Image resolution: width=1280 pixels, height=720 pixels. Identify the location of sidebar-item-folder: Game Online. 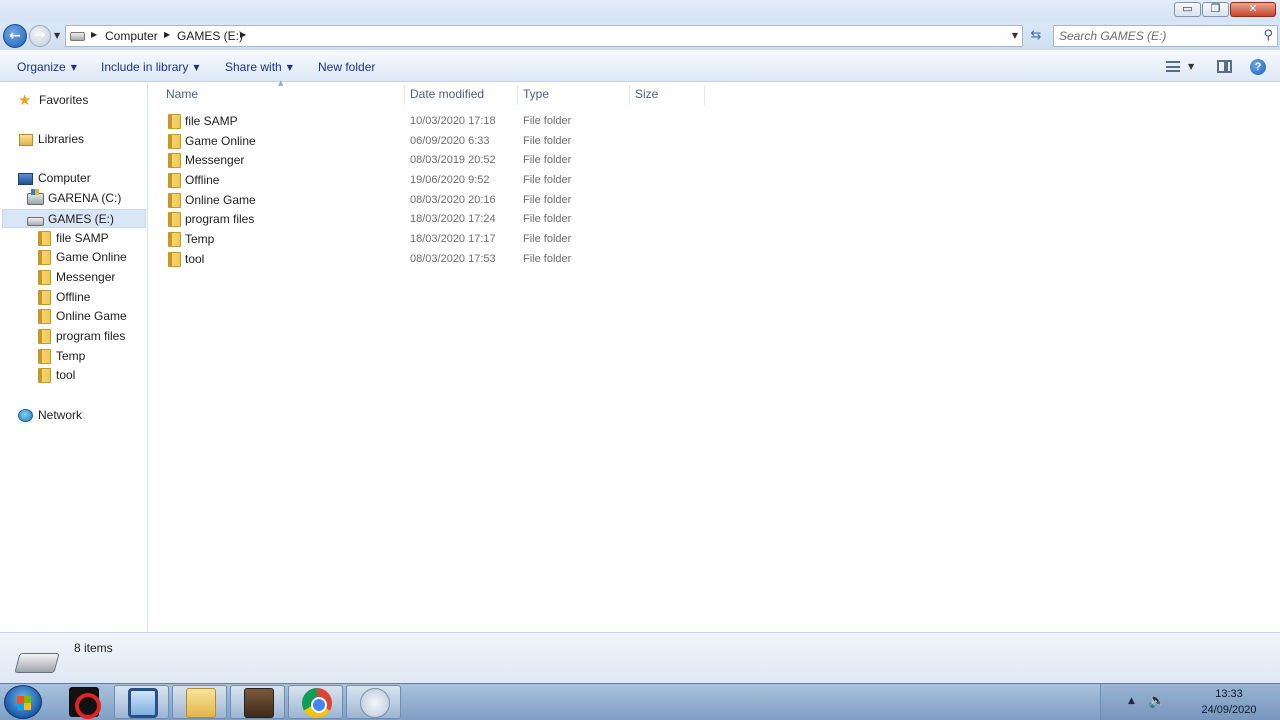
(82, 257).